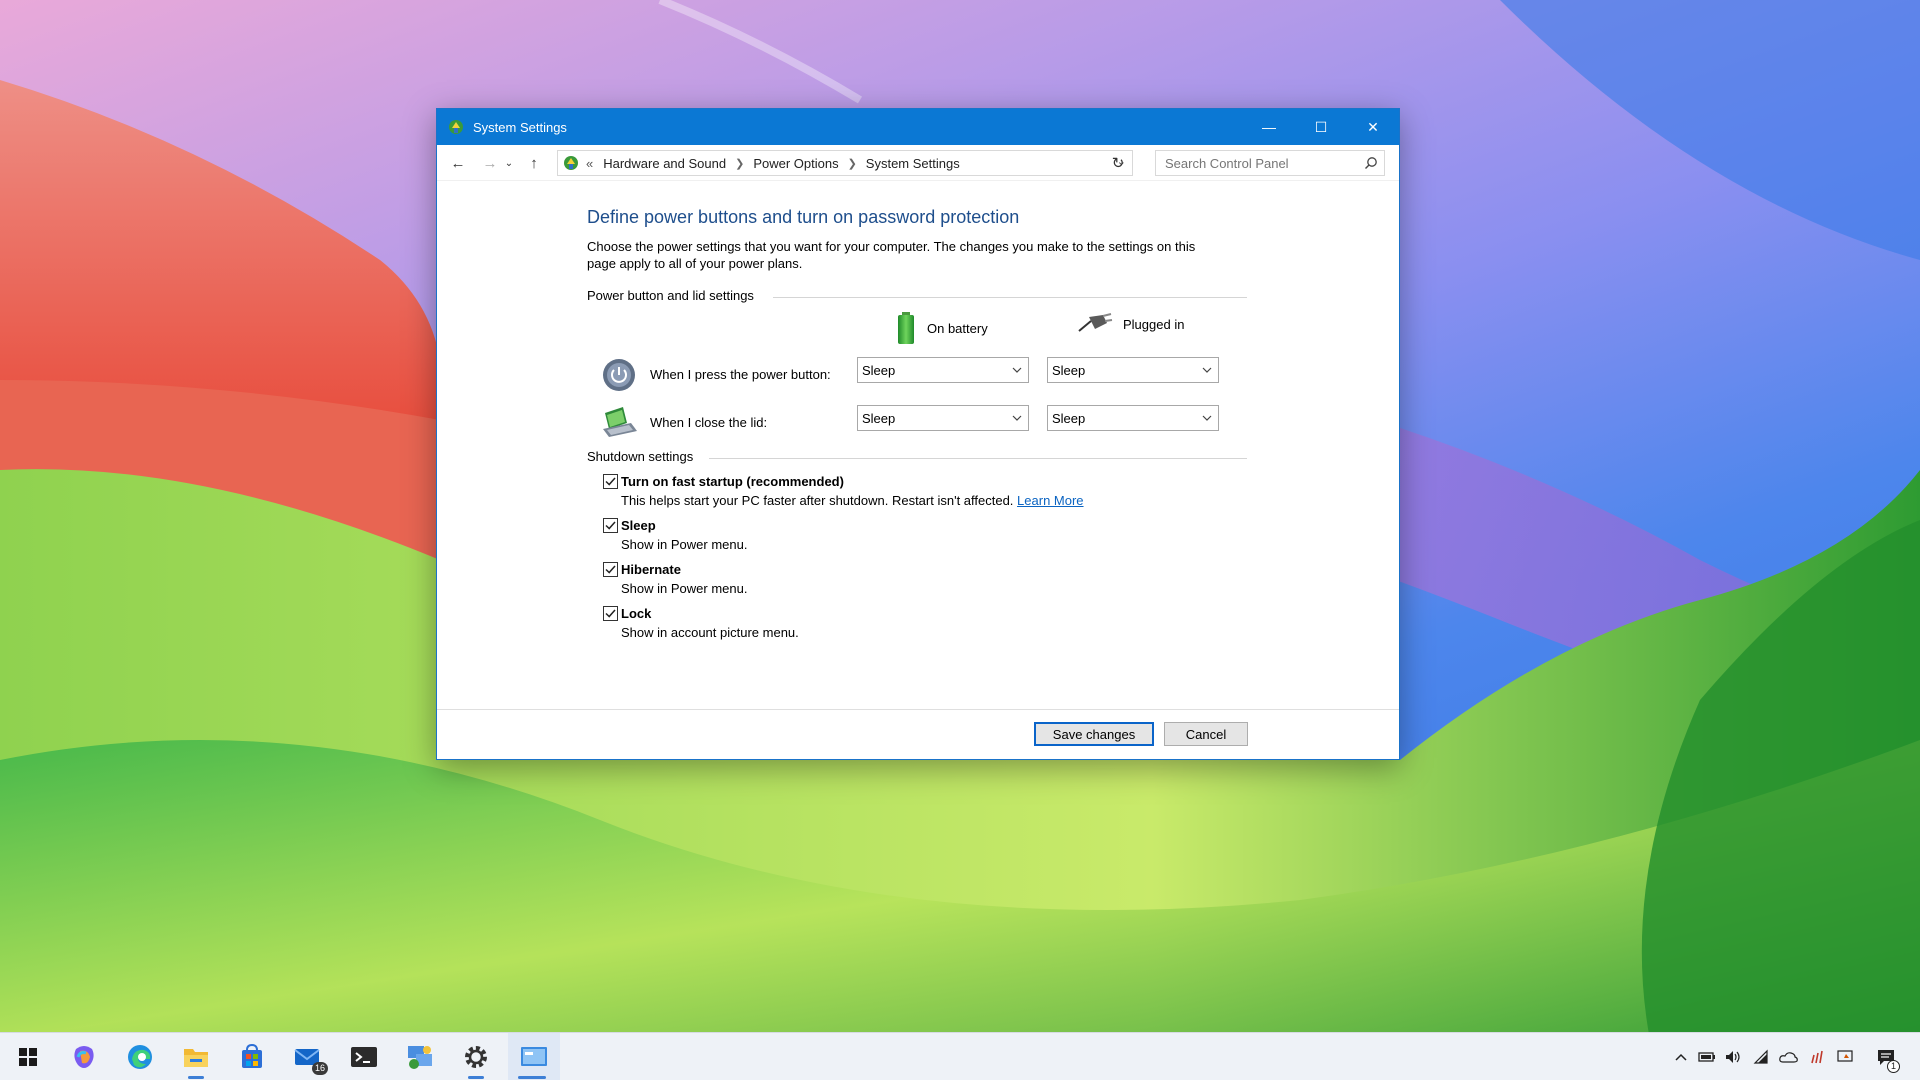  I want to click on onedrive-tray-button, so click(1789, 1056).